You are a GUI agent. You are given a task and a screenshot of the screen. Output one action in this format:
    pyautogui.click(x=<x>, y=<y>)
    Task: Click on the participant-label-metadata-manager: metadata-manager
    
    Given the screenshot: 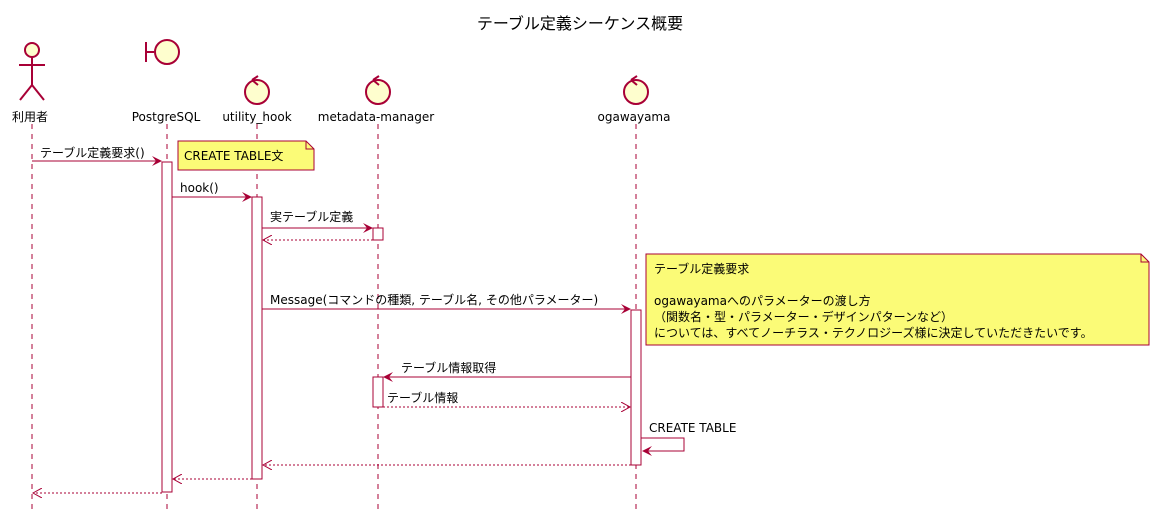 What is the action you would take?
    pyautogui.click(x=376, y=117)
    